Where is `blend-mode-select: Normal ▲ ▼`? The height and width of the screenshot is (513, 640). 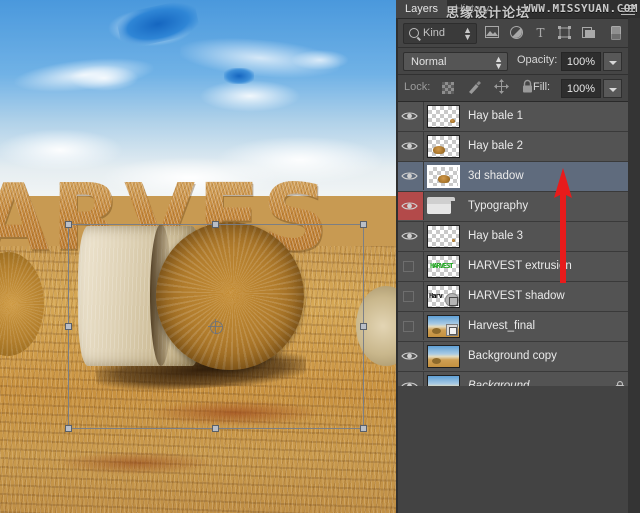 blend-mode-select: Normal ▲ ▼ is located at coordinates (455, 61).